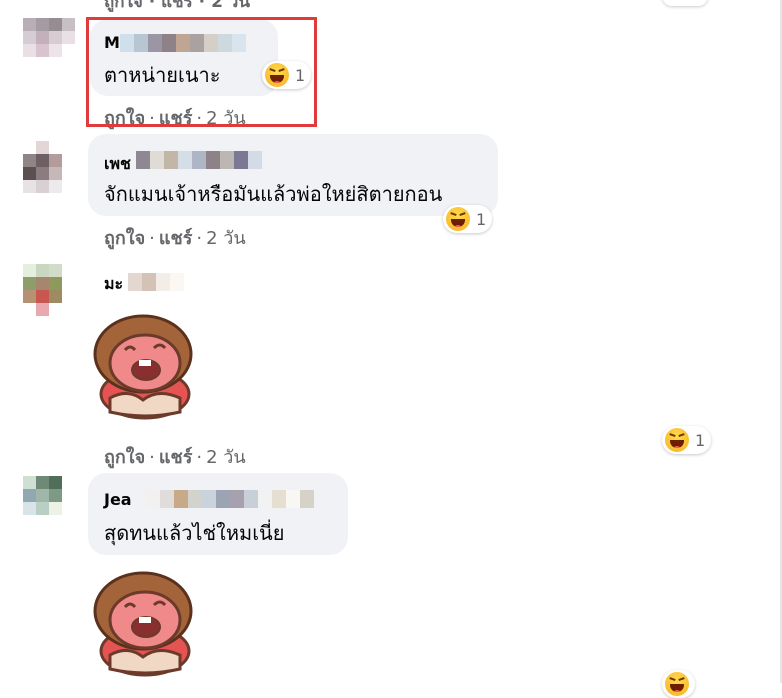 This screenshot has width=782, height=698. I want to click on commenter-name: Jea, so click(118, 499).